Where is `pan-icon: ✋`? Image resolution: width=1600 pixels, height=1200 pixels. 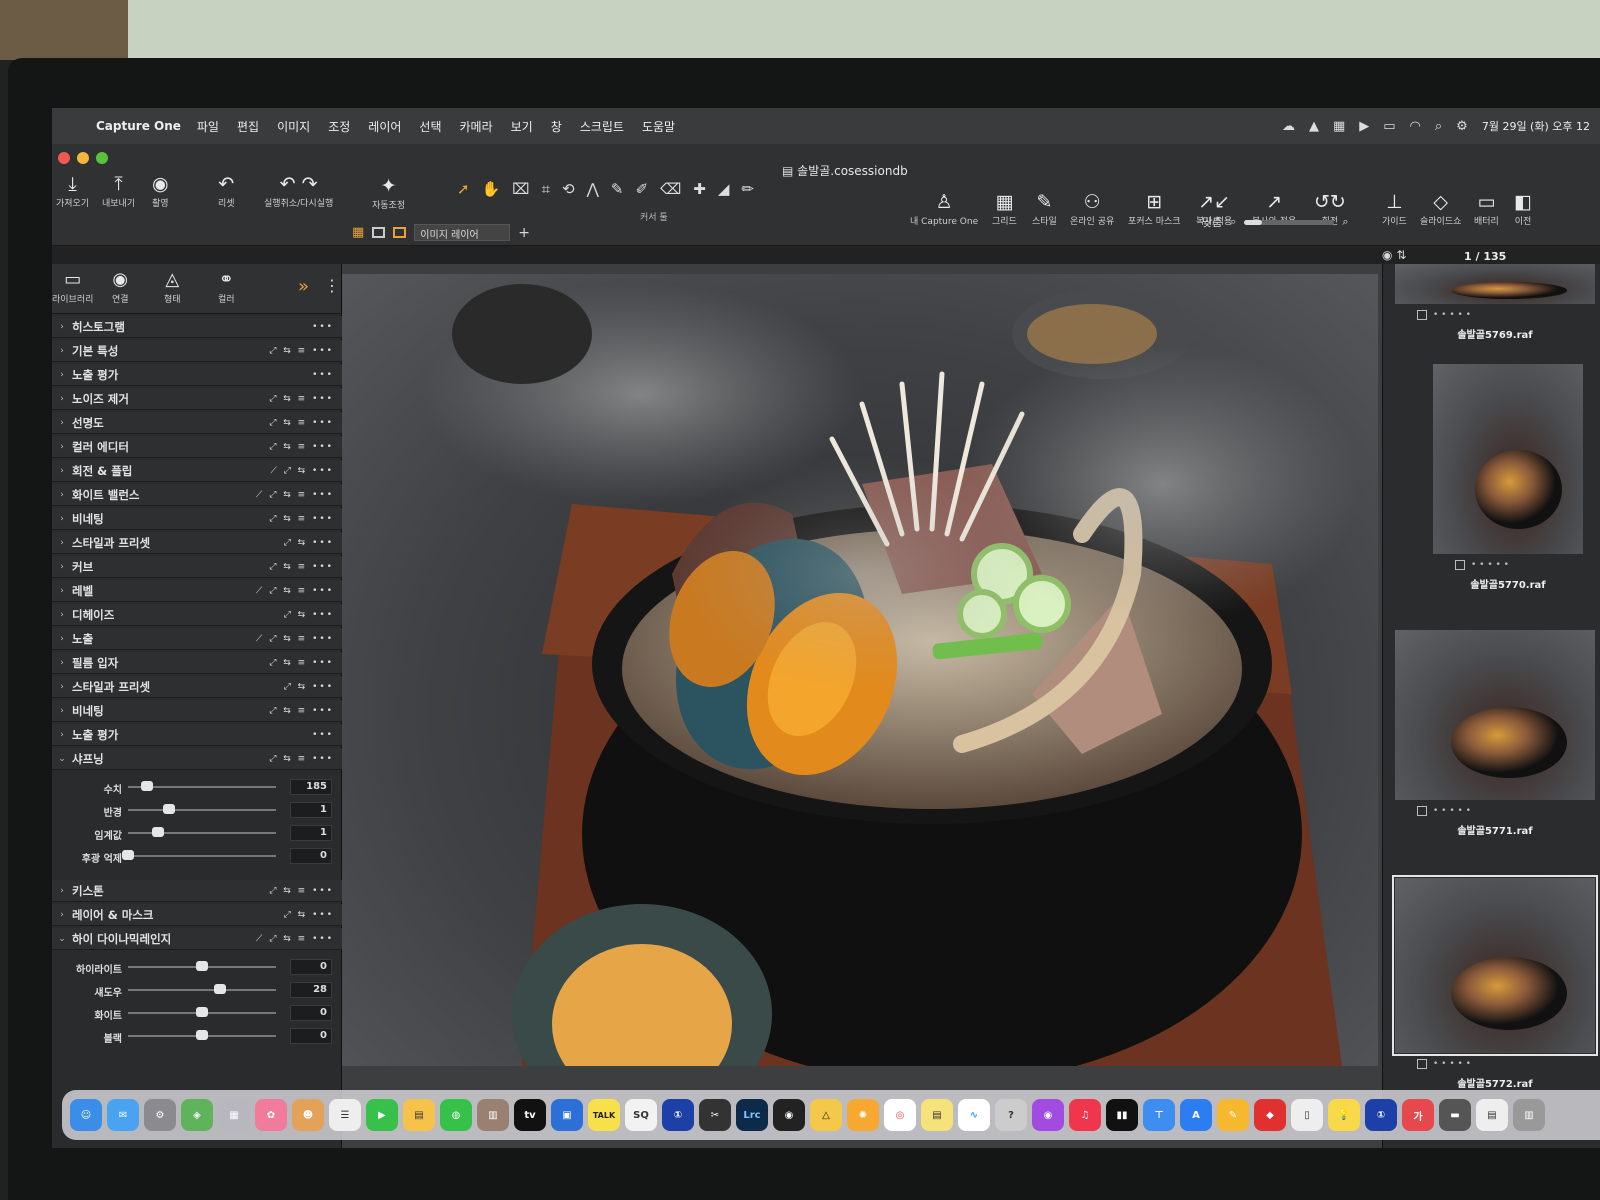
pan-icon: ✋ is located at coordinates (491, 189).